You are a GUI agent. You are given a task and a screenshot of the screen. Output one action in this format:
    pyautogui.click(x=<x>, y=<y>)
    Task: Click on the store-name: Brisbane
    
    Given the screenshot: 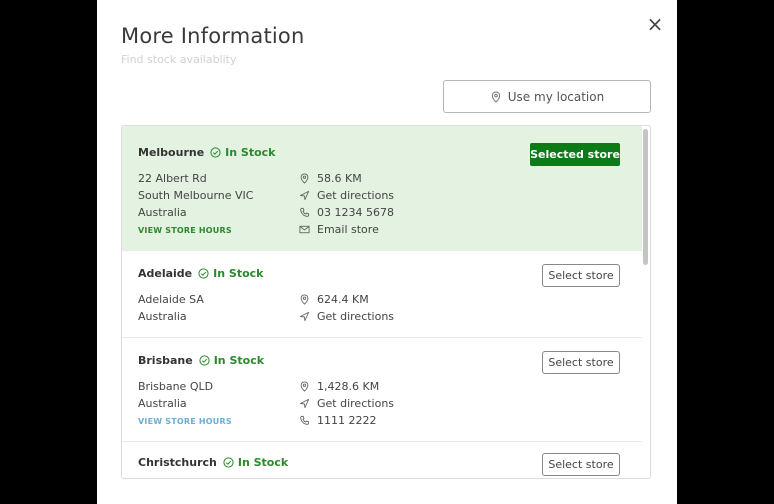 What is the action you would take?
    pyautogui.click(x=165, y=360)
    